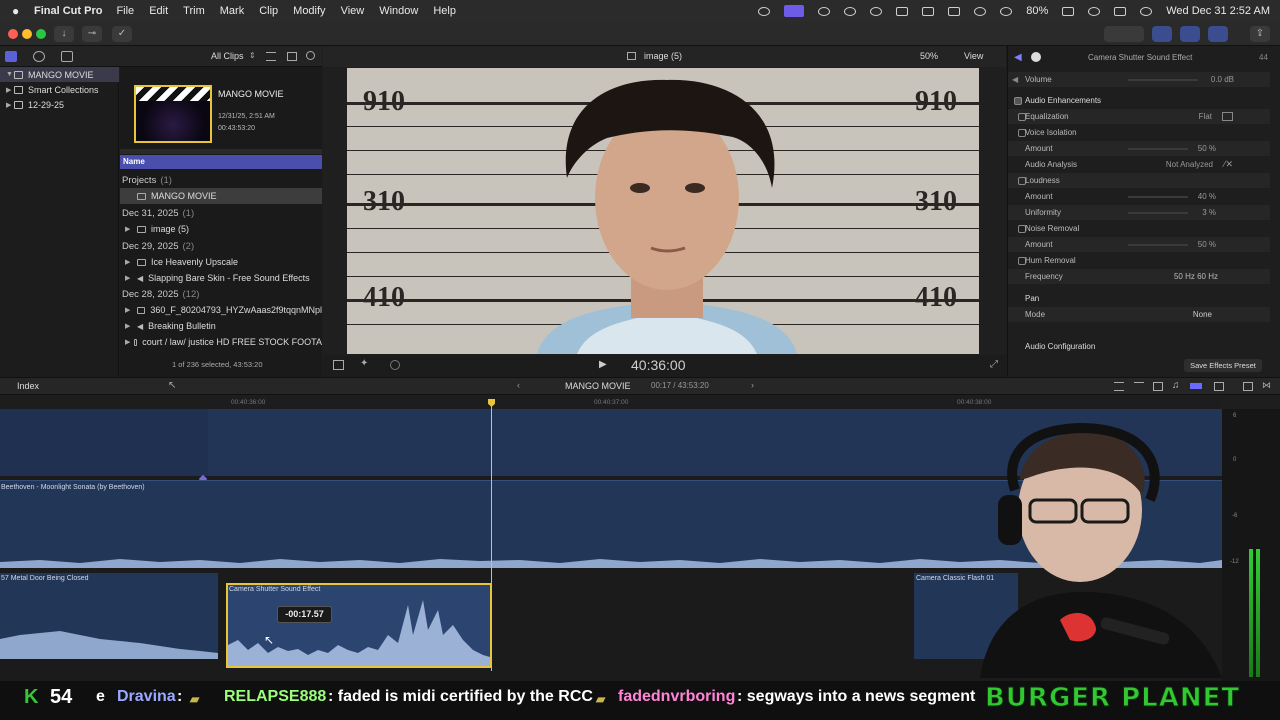 This screenshot has width=1280, height=720. I want to click on inspector-toggle-icon, so click(1218, 34).